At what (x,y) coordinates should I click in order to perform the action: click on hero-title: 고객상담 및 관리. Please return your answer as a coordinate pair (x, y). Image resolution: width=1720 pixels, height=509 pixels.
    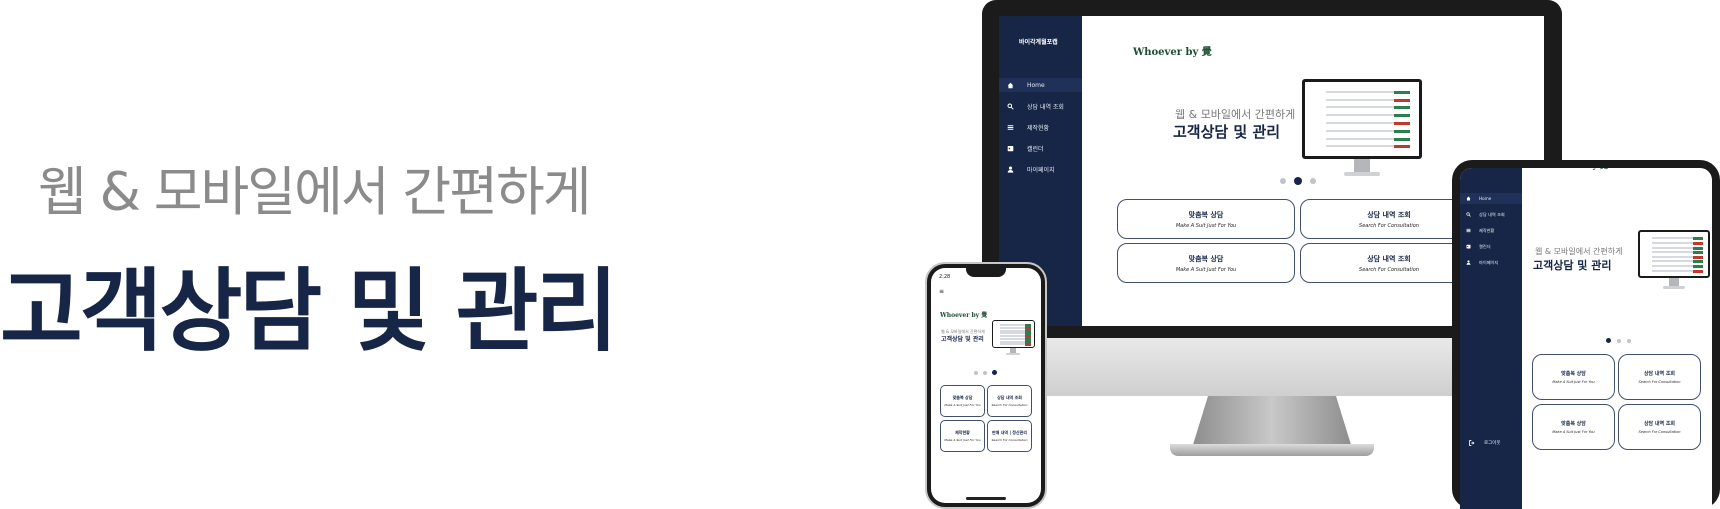
    Looking at the image, I should click on (309, 311).